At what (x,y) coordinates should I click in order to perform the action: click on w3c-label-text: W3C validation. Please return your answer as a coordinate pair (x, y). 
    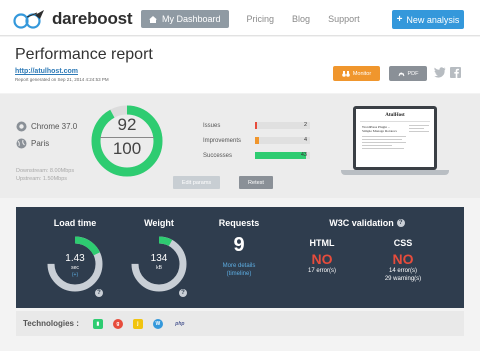
    Looking at the image, I should click on (361, 223).